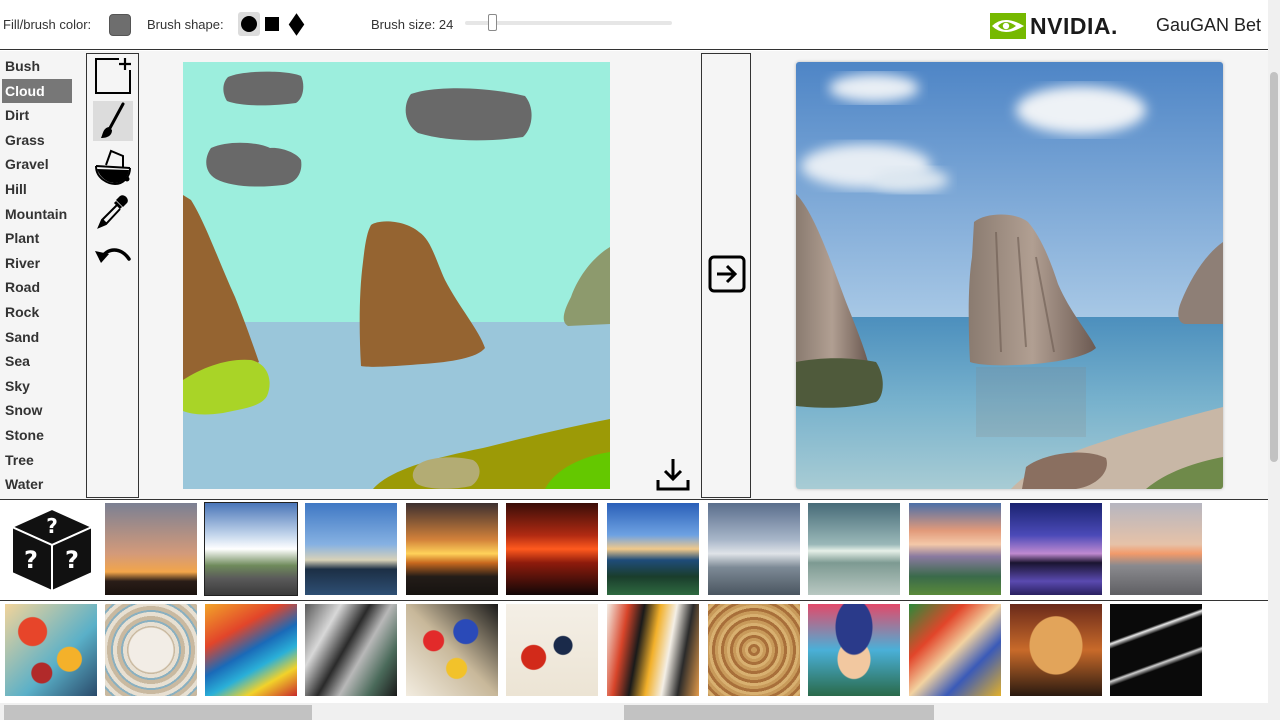 The width and height of the screenshot is (1280, 720). What do you see at coordinates (492, 22) in the screenshot?
I see `slider-thumb` at bounding box center [492, 22].